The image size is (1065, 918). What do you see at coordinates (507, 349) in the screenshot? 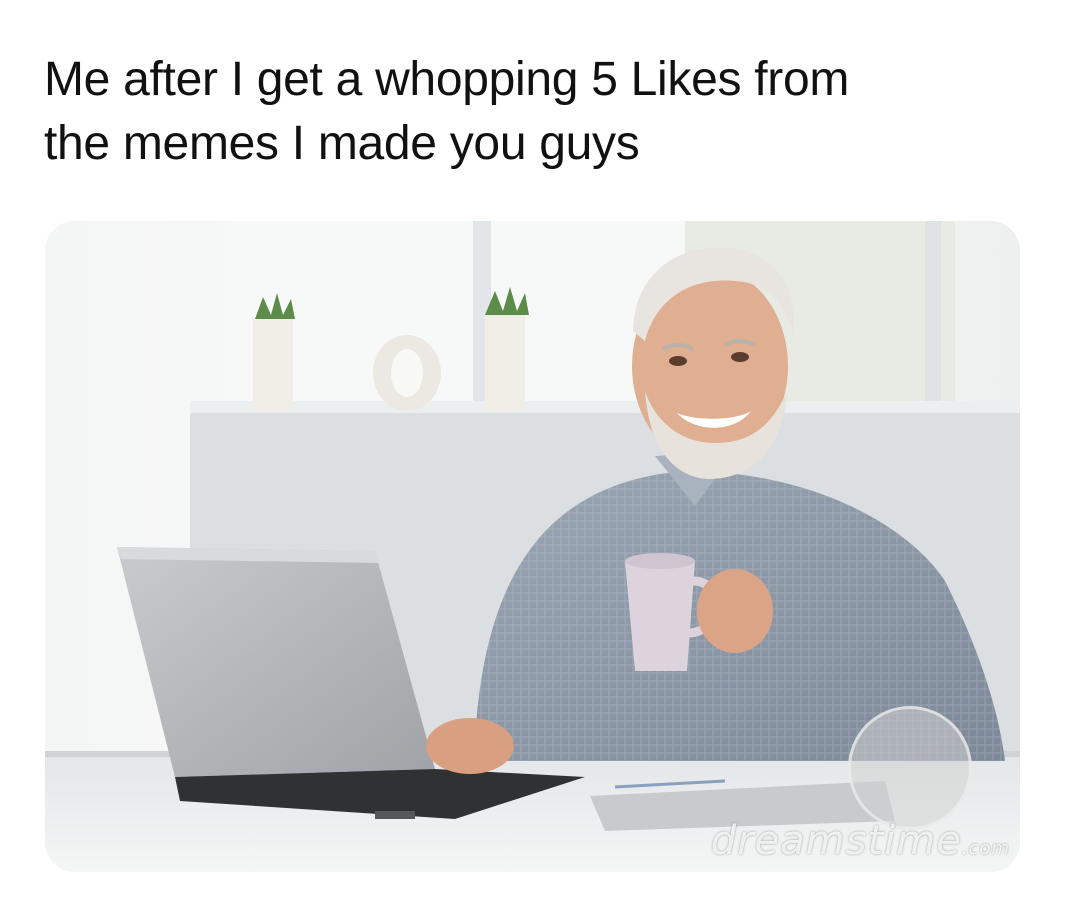
I see `plant-right` at bounding box center [507, 349].